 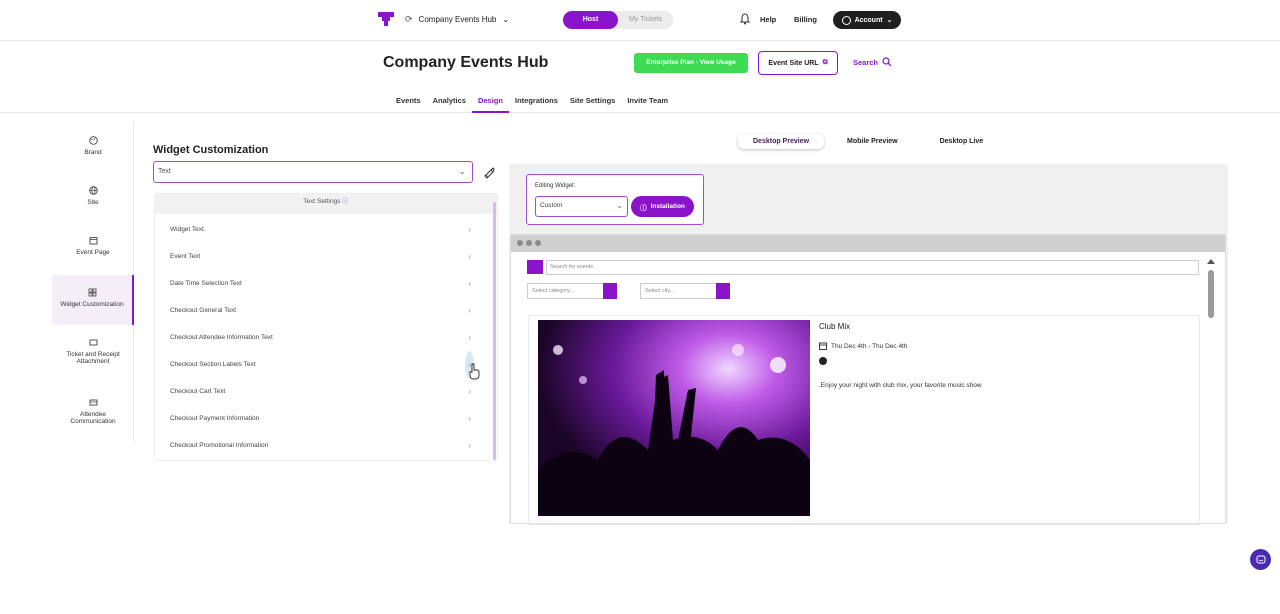 What do you see at coordinates (834, 326) in the screenshot?
I see `event-title: Club Mix` at bounding box center [834, 326].